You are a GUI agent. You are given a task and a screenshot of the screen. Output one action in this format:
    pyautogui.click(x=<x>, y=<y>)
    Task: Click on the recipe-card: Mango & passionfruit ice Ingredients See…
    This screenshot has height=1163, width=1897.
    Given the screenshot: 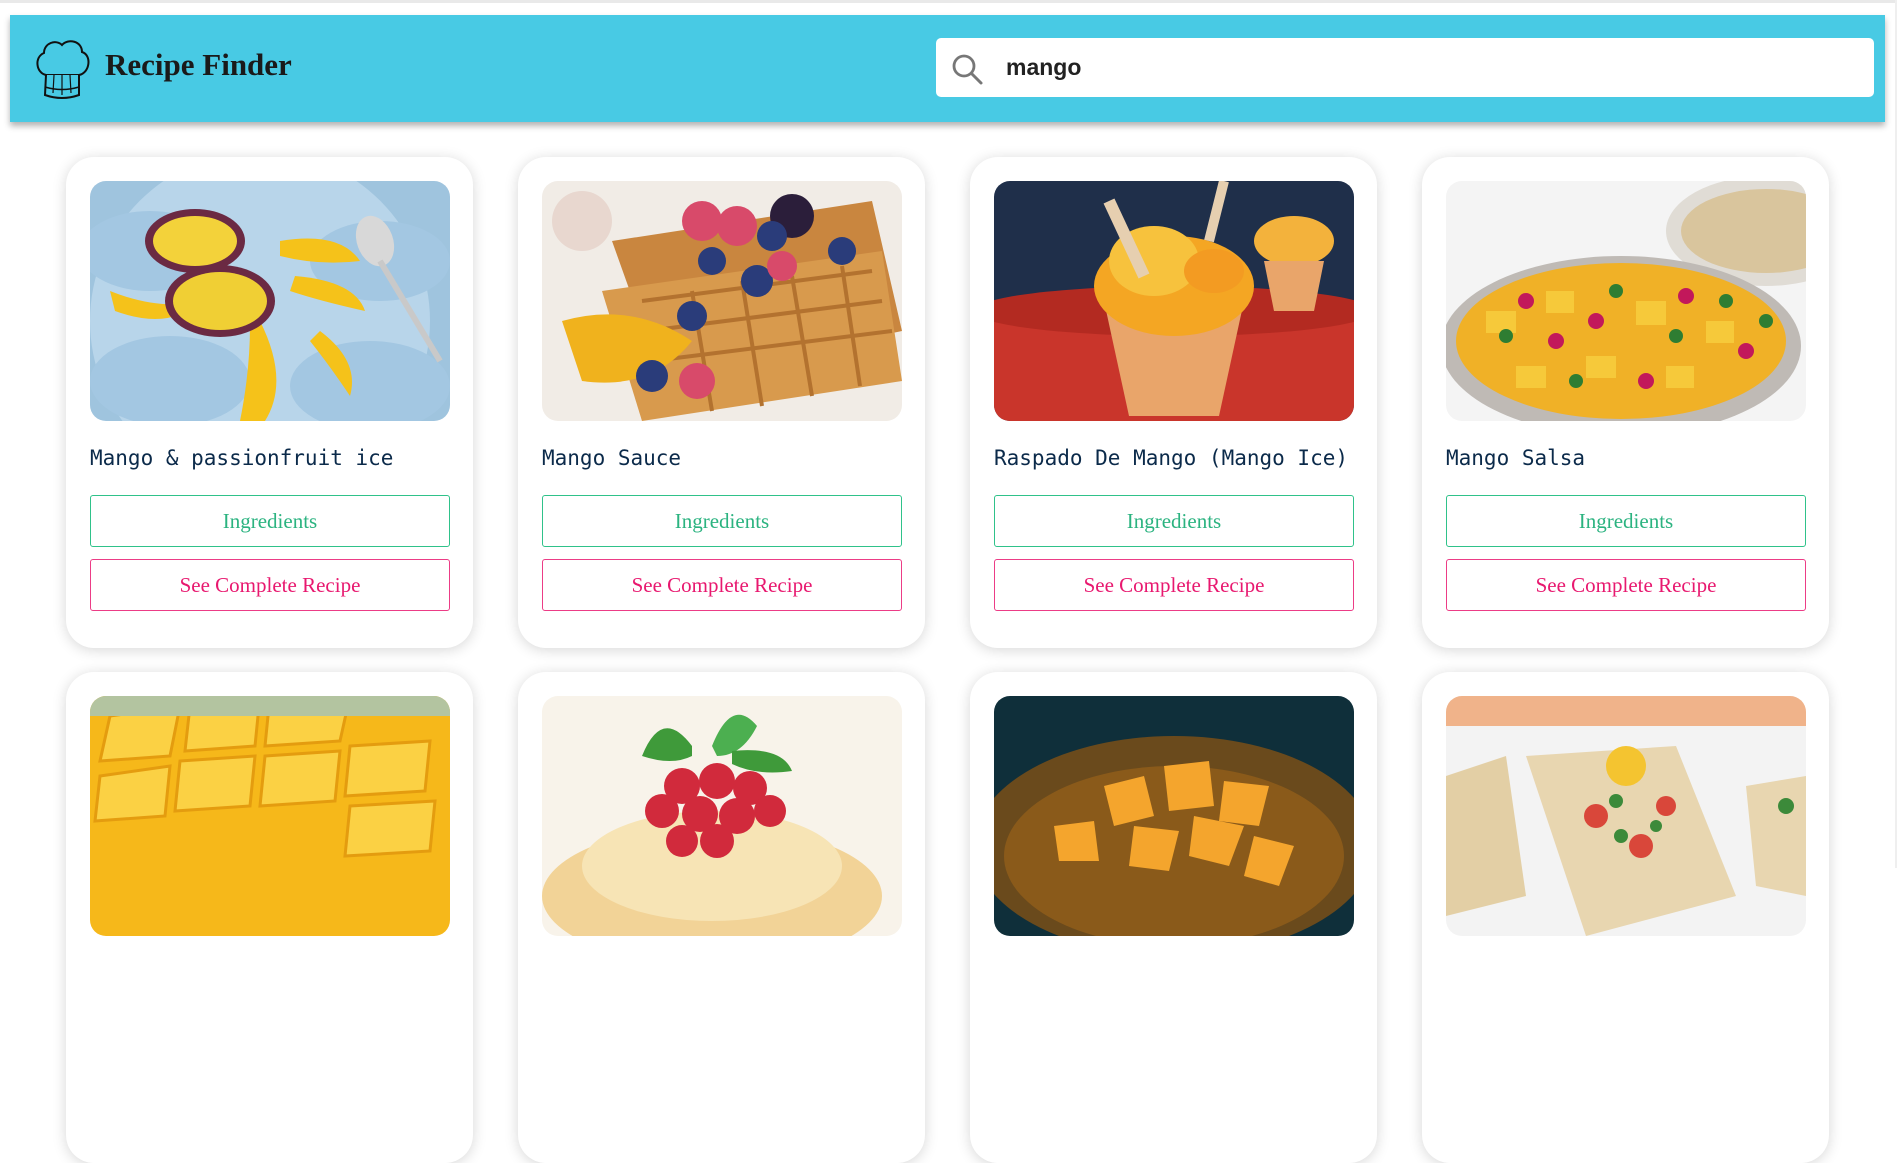 What is the action you would take?
    pyautogui.click(x=269, y=402)
    